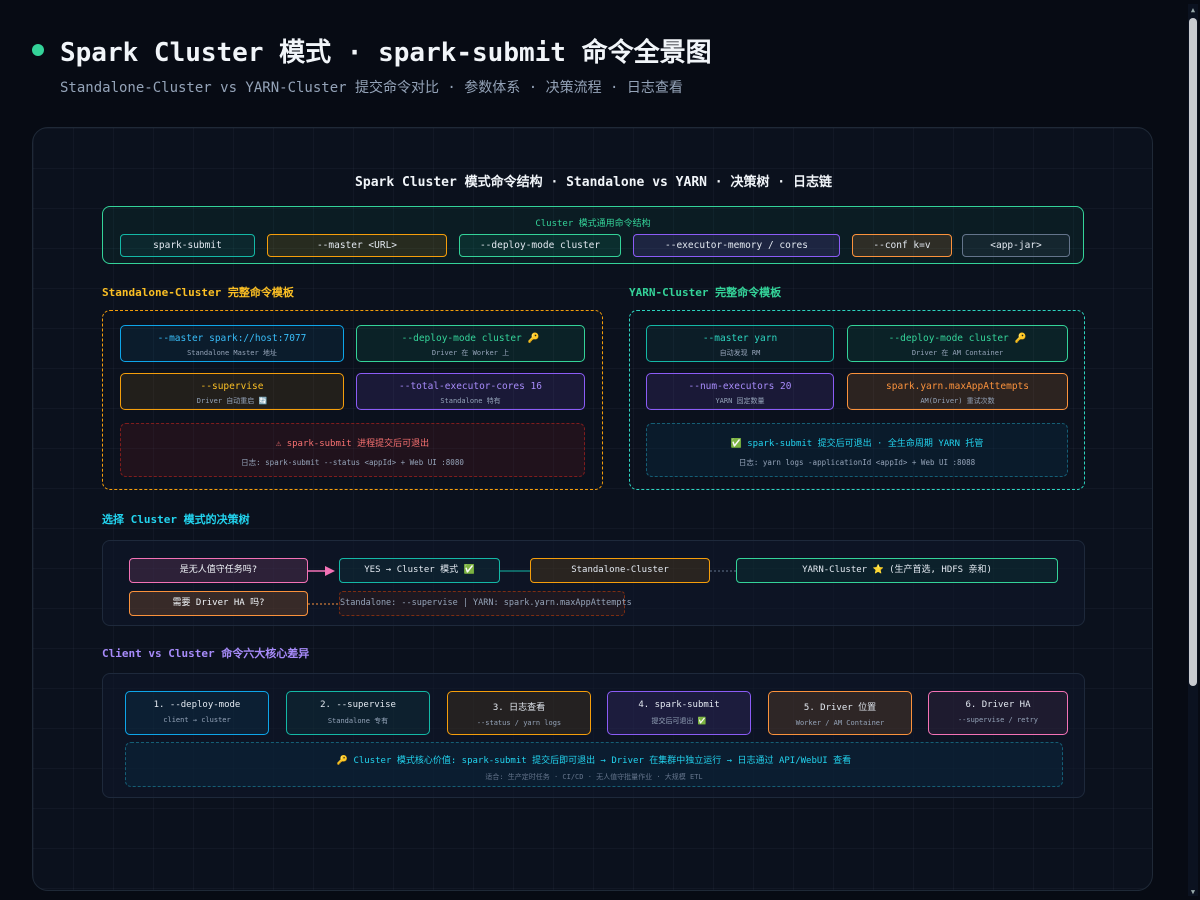 This screenshot has width=1200, height=900. I want to click on core-value-sub: 适合: 生产定时任务 · CI/CD · 无人值守批量作业 · 大规模 ETL, so click(594, 777).